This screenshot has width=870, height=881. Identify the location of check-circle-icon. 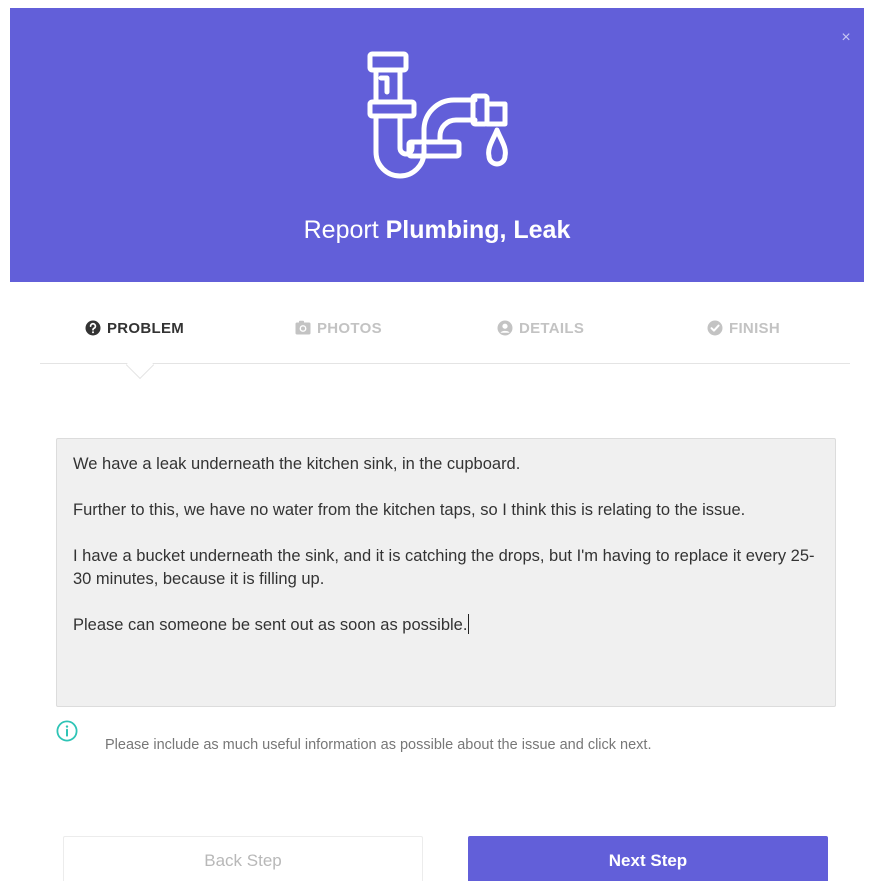
(715, 328).